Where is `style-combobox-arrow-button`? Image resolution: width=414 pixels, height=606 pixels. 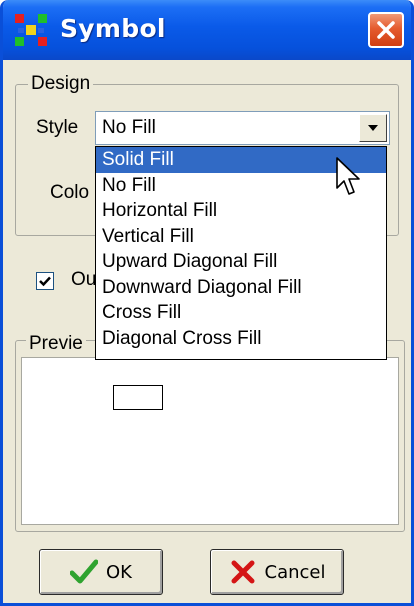 style-combobox-arrow-button is located at coordinates (373, 128).